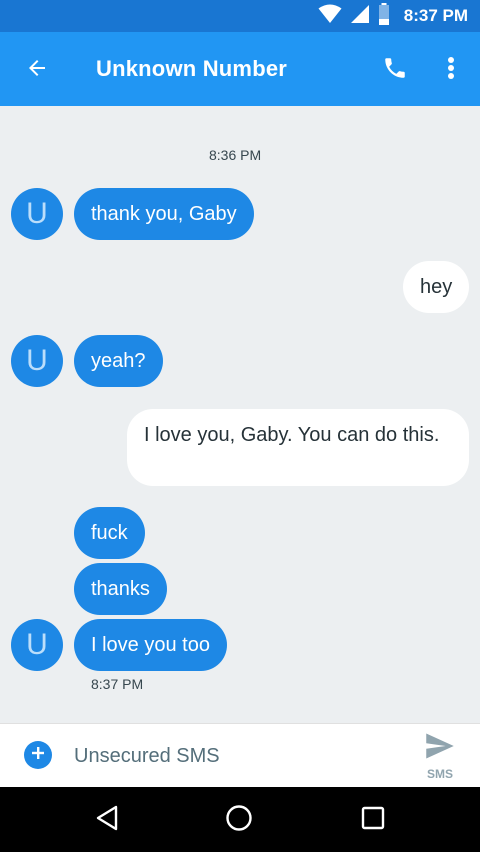 This screenshot has width=480, height=852. What do you see at coordinates (164, 214) in the screenshot?
I see `incoming-message-bubble: thank you, Gaby` at bounding box center [164, 214].